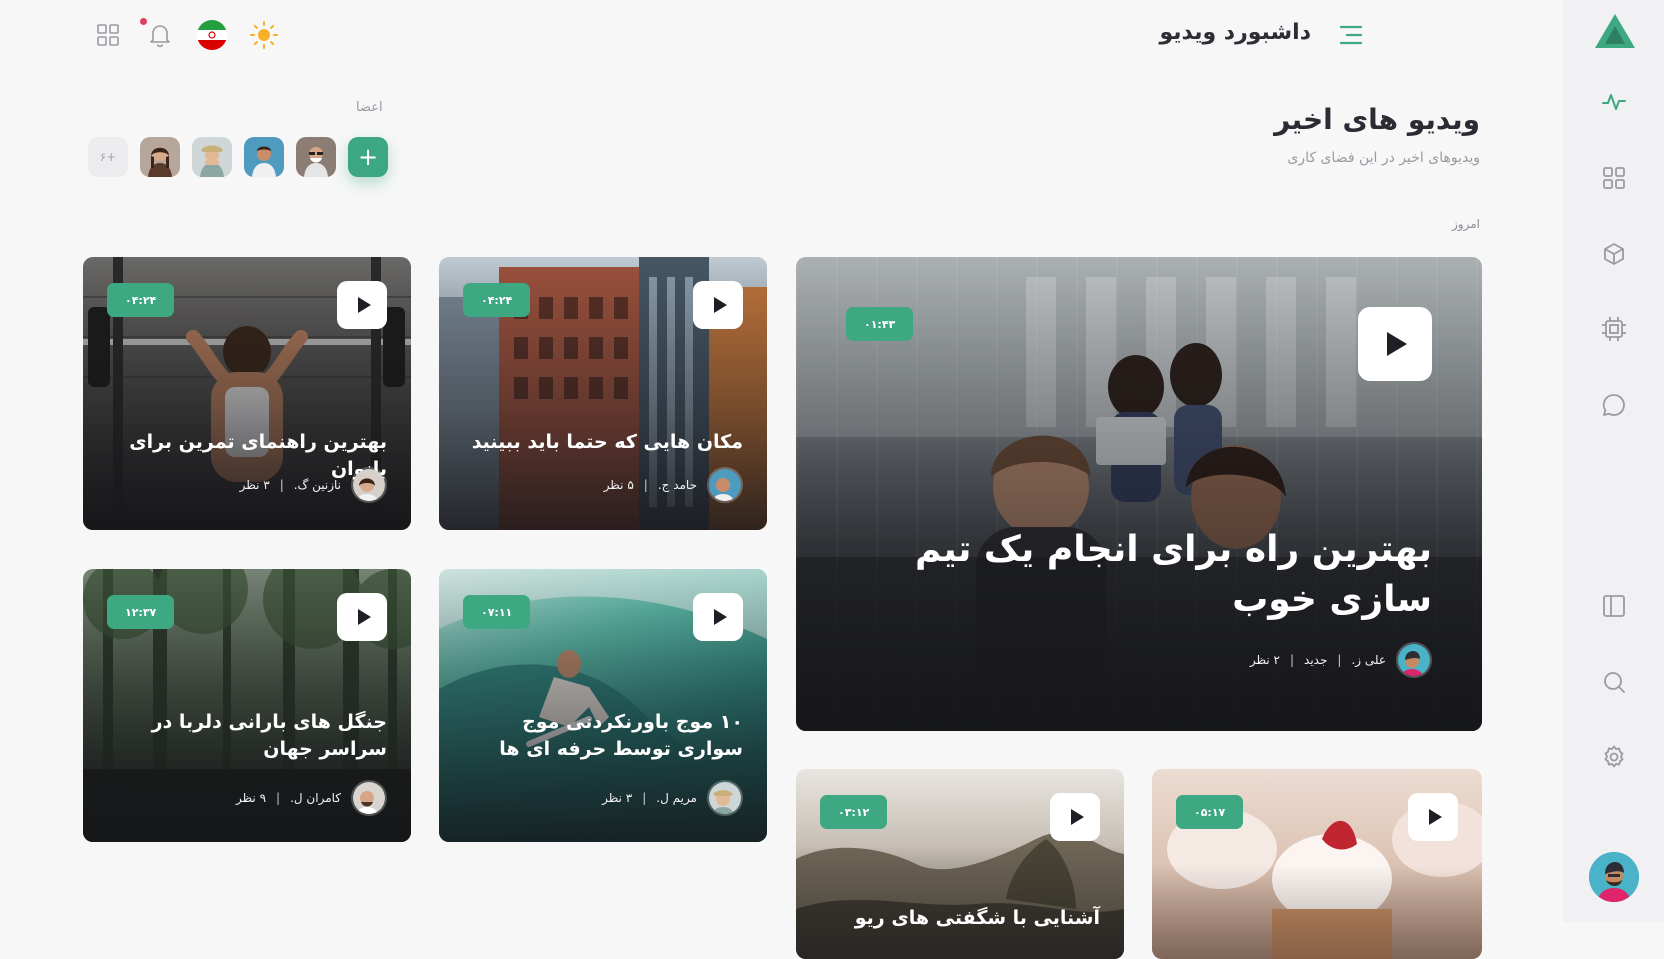  What do you see at coordinates (977, 918) in the screenshot?
I see `video-title: آشنایی با شگفتی های ریو` at bounding box center [977, 918].